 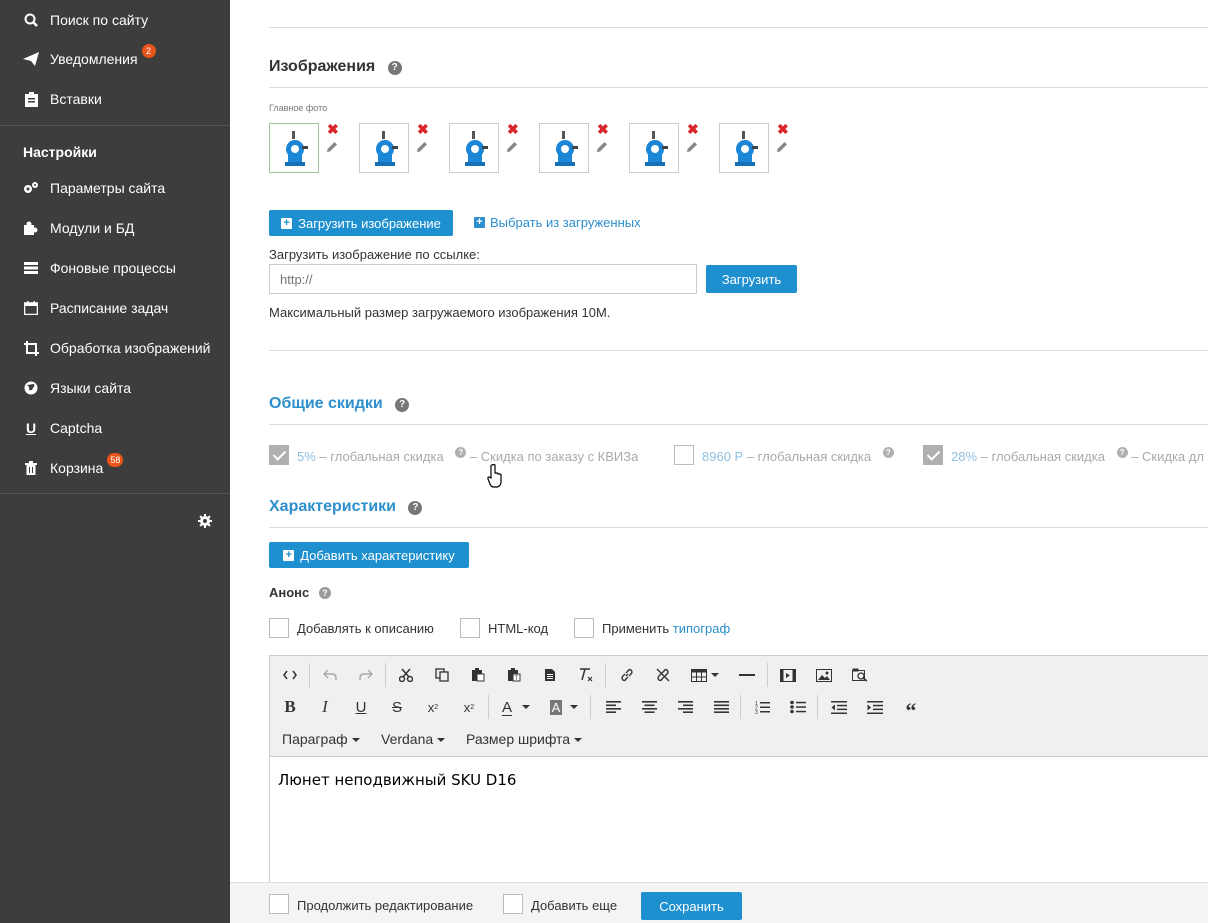 I want to click on sidebar-item-captcha: U Captcha, so click(x=115, y=428).